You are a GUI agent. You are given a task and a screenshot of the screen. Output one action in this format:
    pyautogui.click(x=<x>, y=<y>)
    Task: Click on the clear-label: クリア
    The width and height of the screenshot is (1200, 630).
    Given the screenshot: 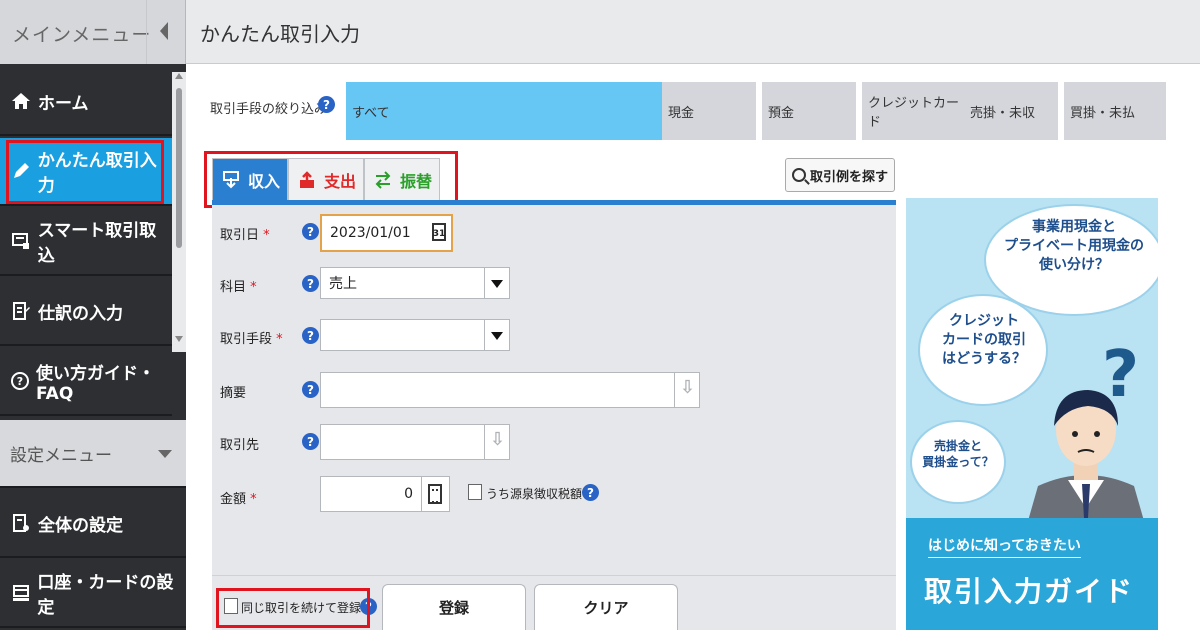 What is the action you would take?
    pyautogui.click(x=606, y=608)
    